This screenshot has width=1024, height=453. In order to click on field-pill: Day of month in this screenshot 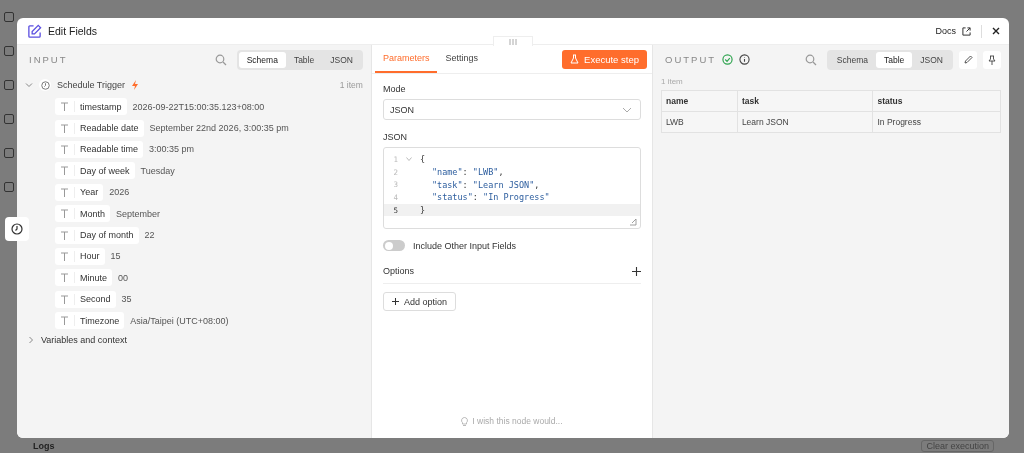, I will do `click(97, 235)`.